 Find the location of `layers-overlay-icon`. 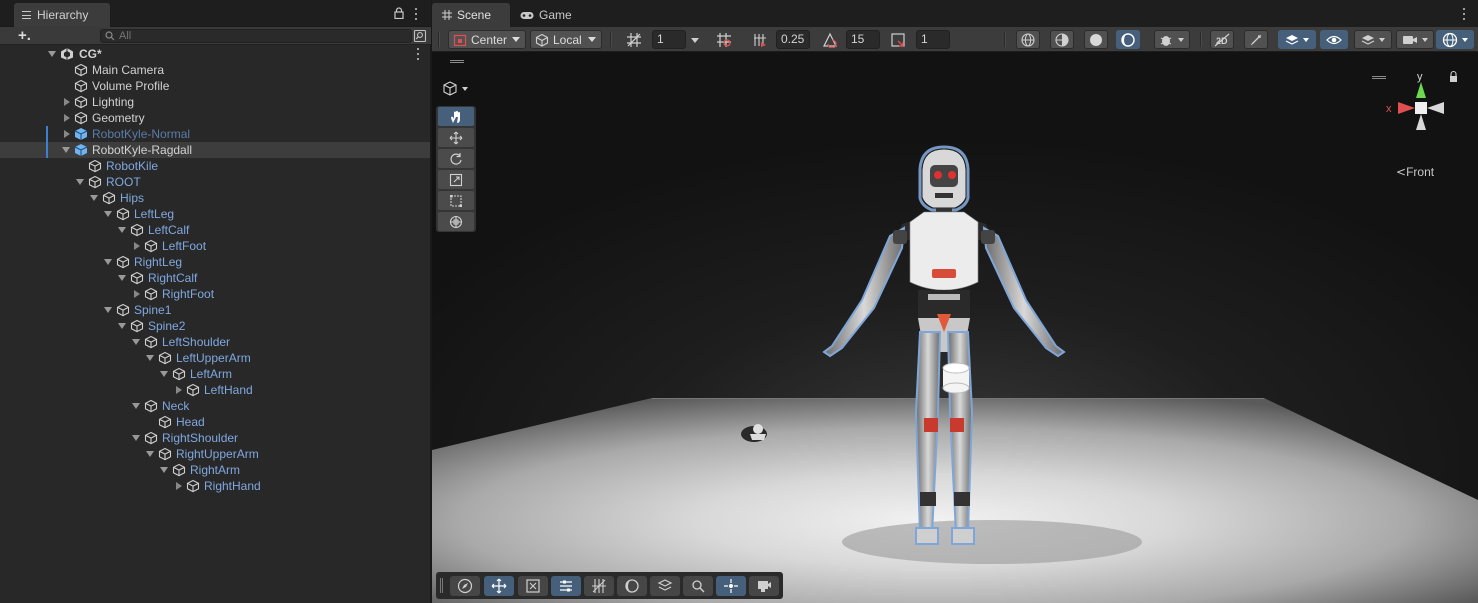

layers-overlay-icon is located at coordinates (665, 586).